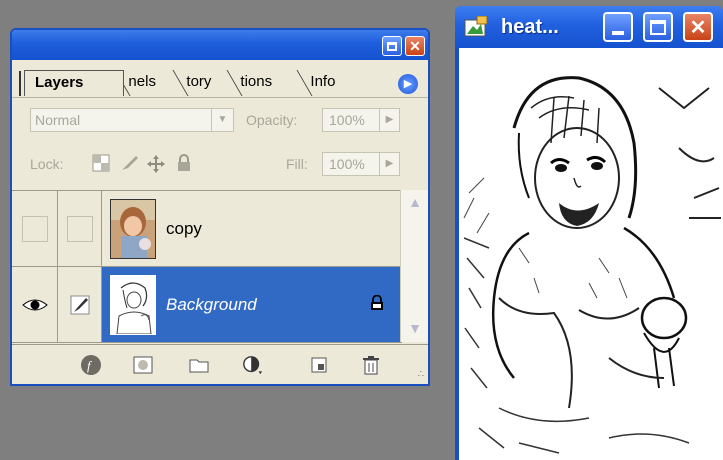  I want to click on opacity-field: 100% ▶, so click(361, 120).